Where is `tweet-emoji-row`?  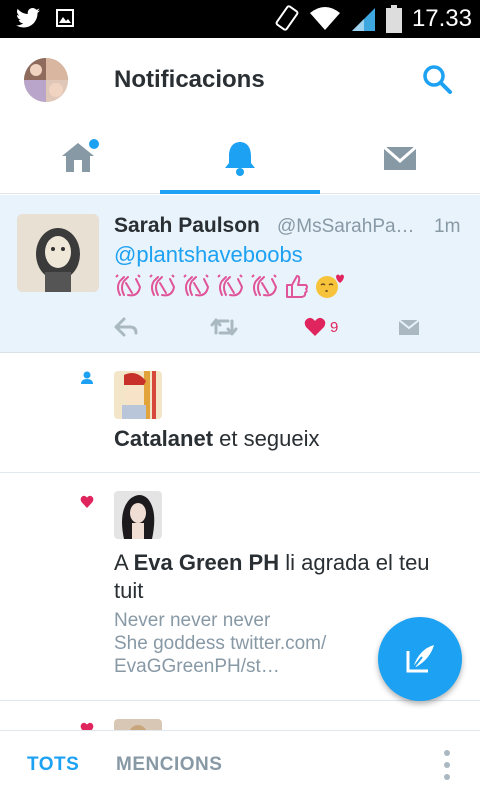
tweet-emoji-row is located at coordinates (229, 286).